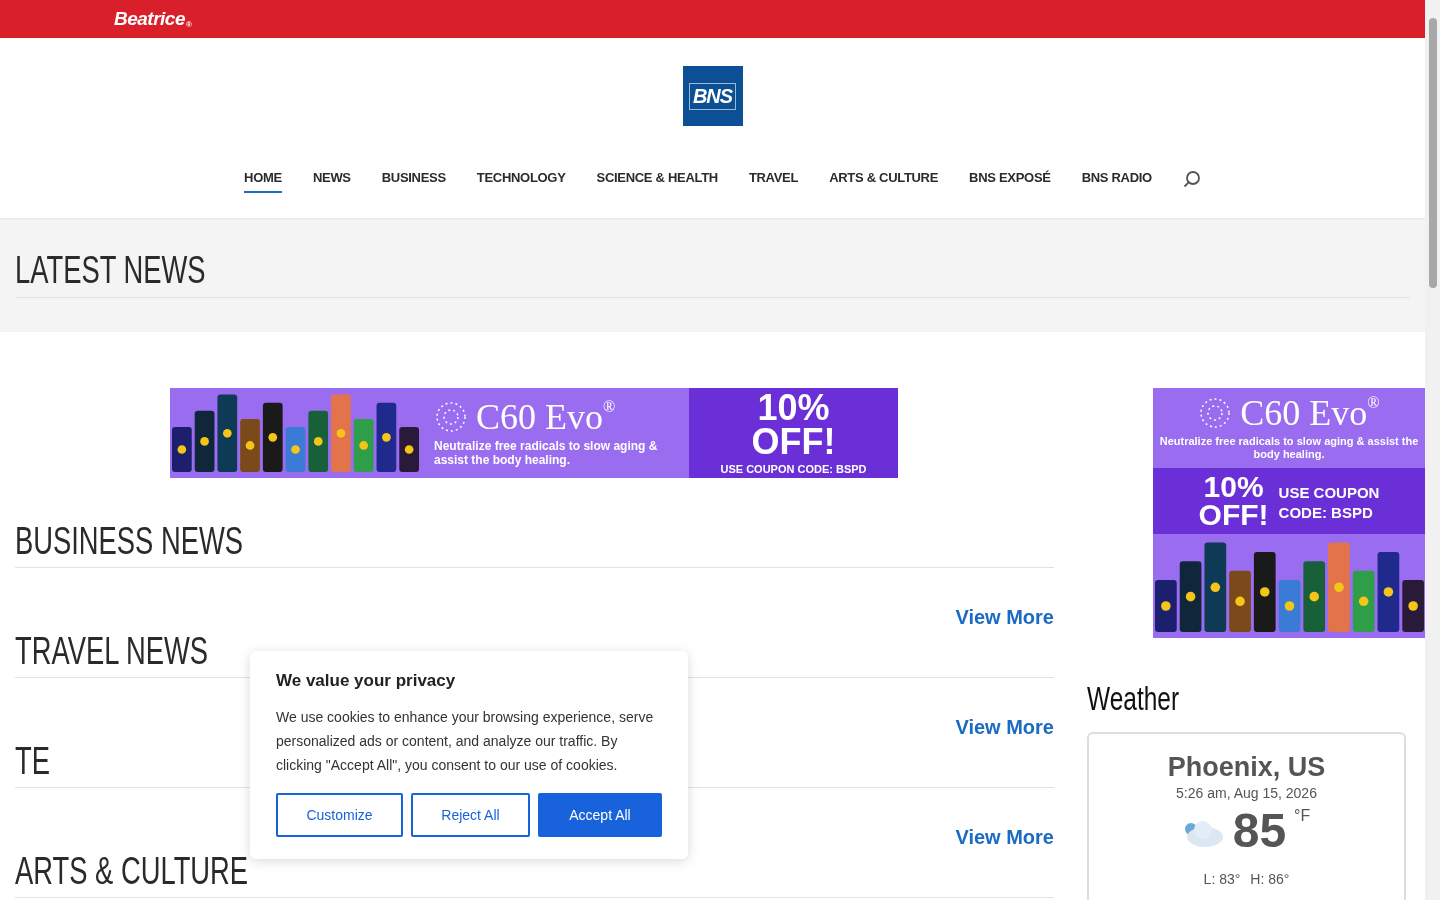  Describe the element at coordinates (1010, 178) in the screenshot. I see `nav-link: BNS EXPOSÉ` at that location.